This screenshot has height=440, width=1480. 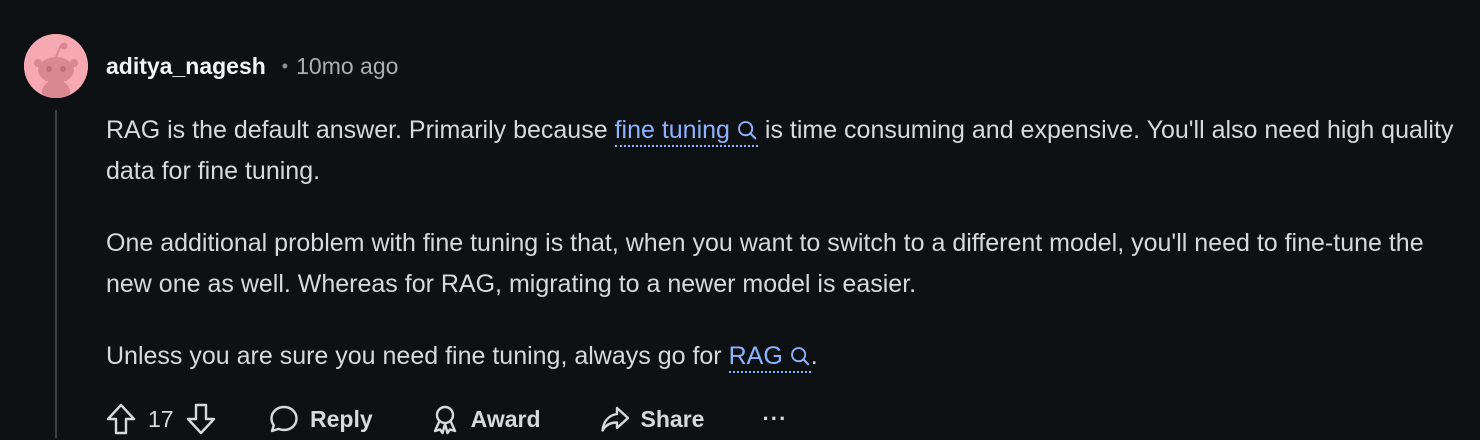 I want to click on snoo-avatar-icon, so click(x=56, y=66).